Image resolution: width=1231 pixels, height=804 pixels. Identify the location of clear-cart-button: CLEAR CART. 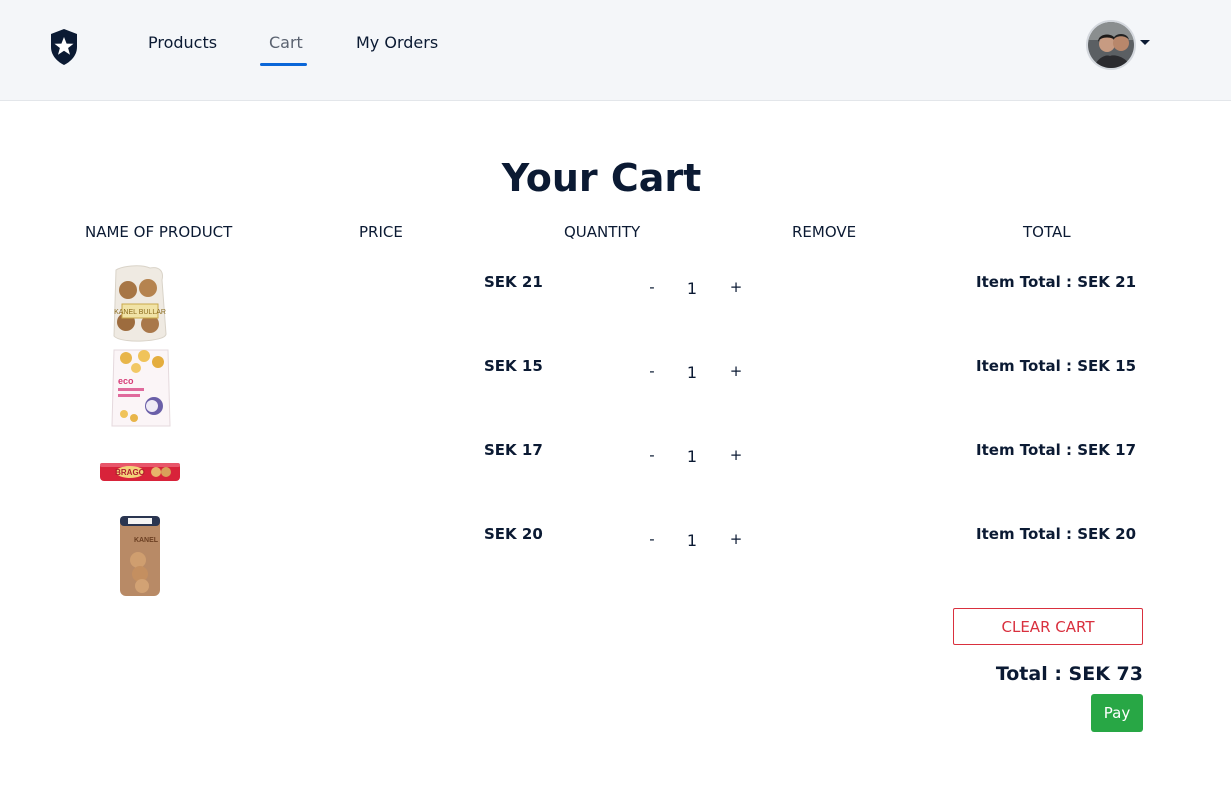
(1048, 626).